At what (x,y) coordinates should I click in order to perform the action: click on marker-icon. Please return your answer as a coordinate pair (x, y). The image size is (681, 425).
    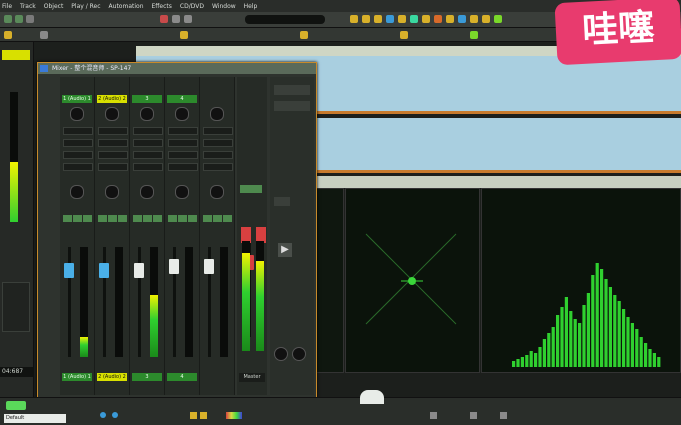
    Looking at the image, I should click on (184, 35).